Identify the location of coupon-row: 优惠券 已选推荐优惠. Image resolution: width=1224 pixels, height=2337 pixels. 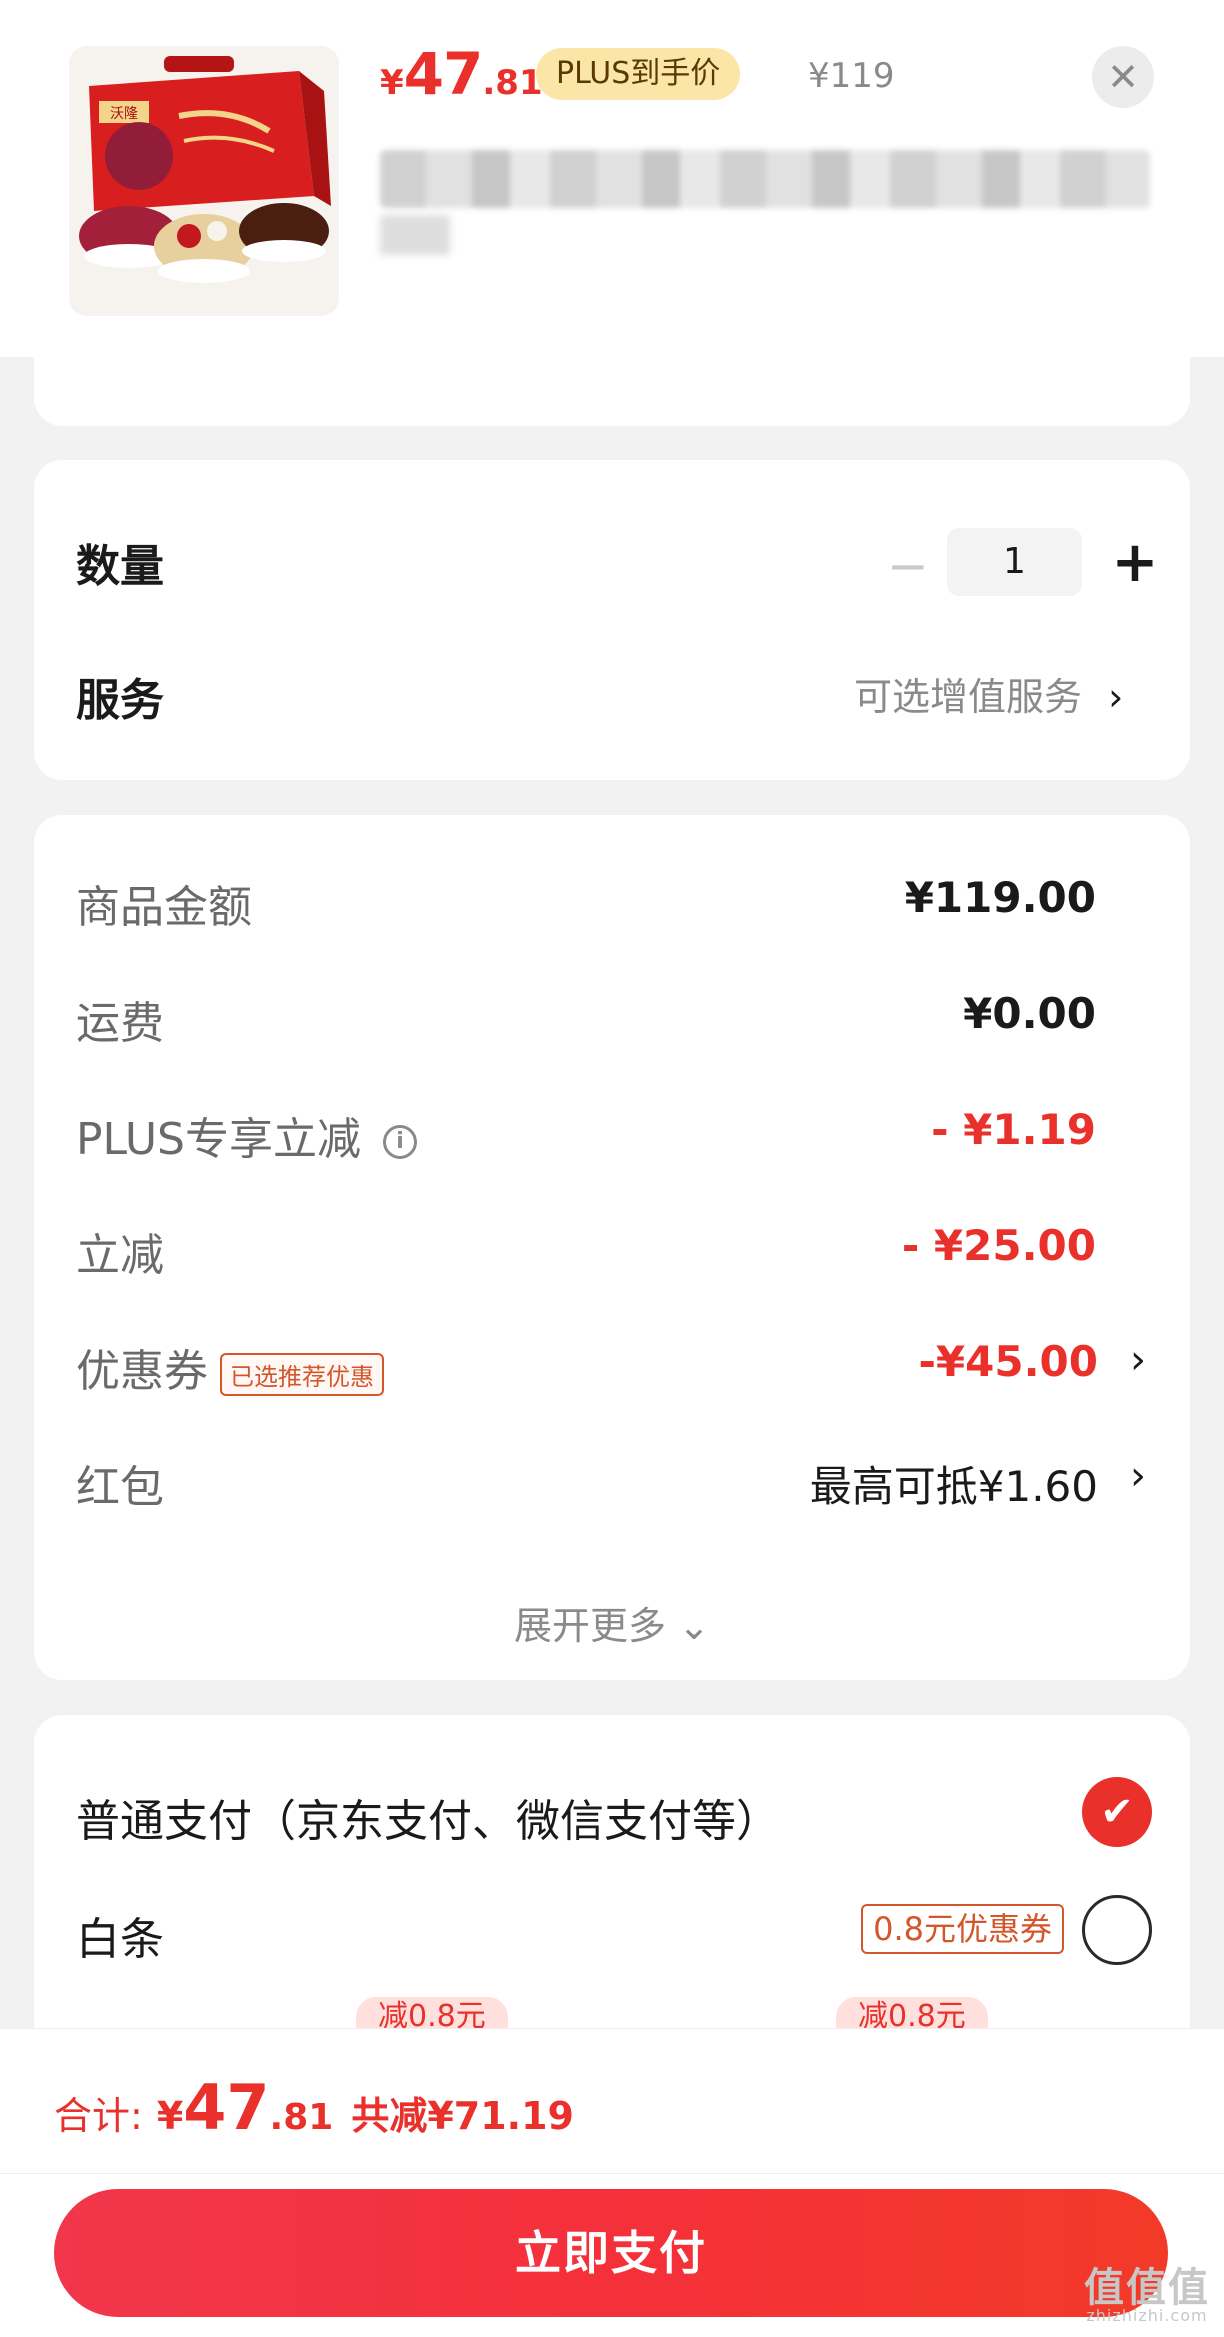
(230, 1367).